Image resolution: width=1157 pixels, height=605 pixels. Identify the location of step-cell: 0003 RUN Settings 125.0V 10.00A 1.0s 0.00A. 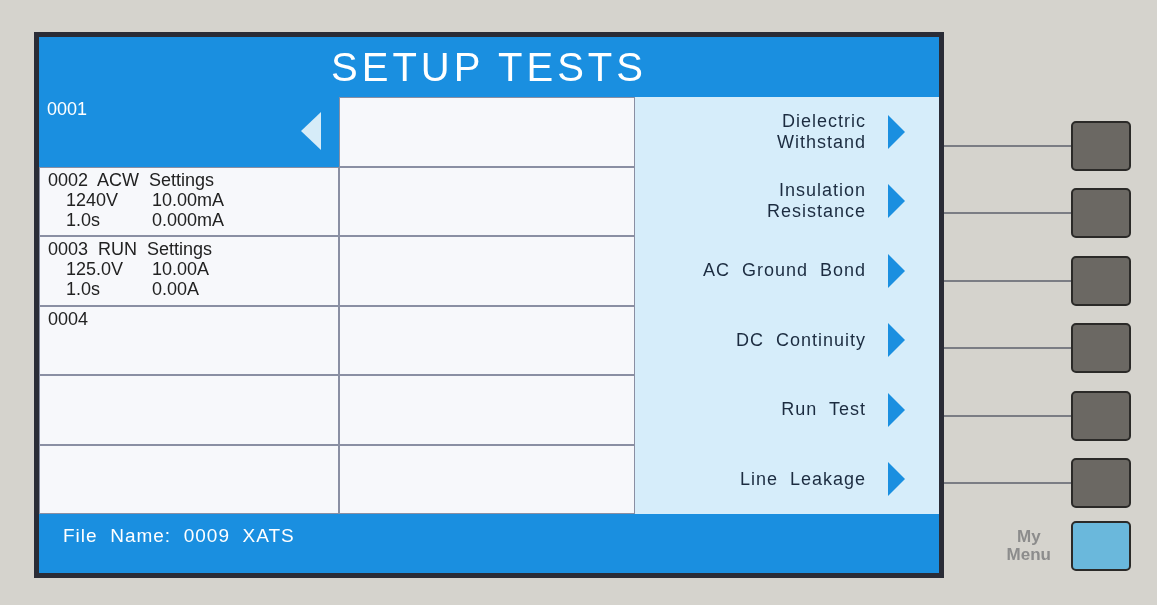
(189, 271).